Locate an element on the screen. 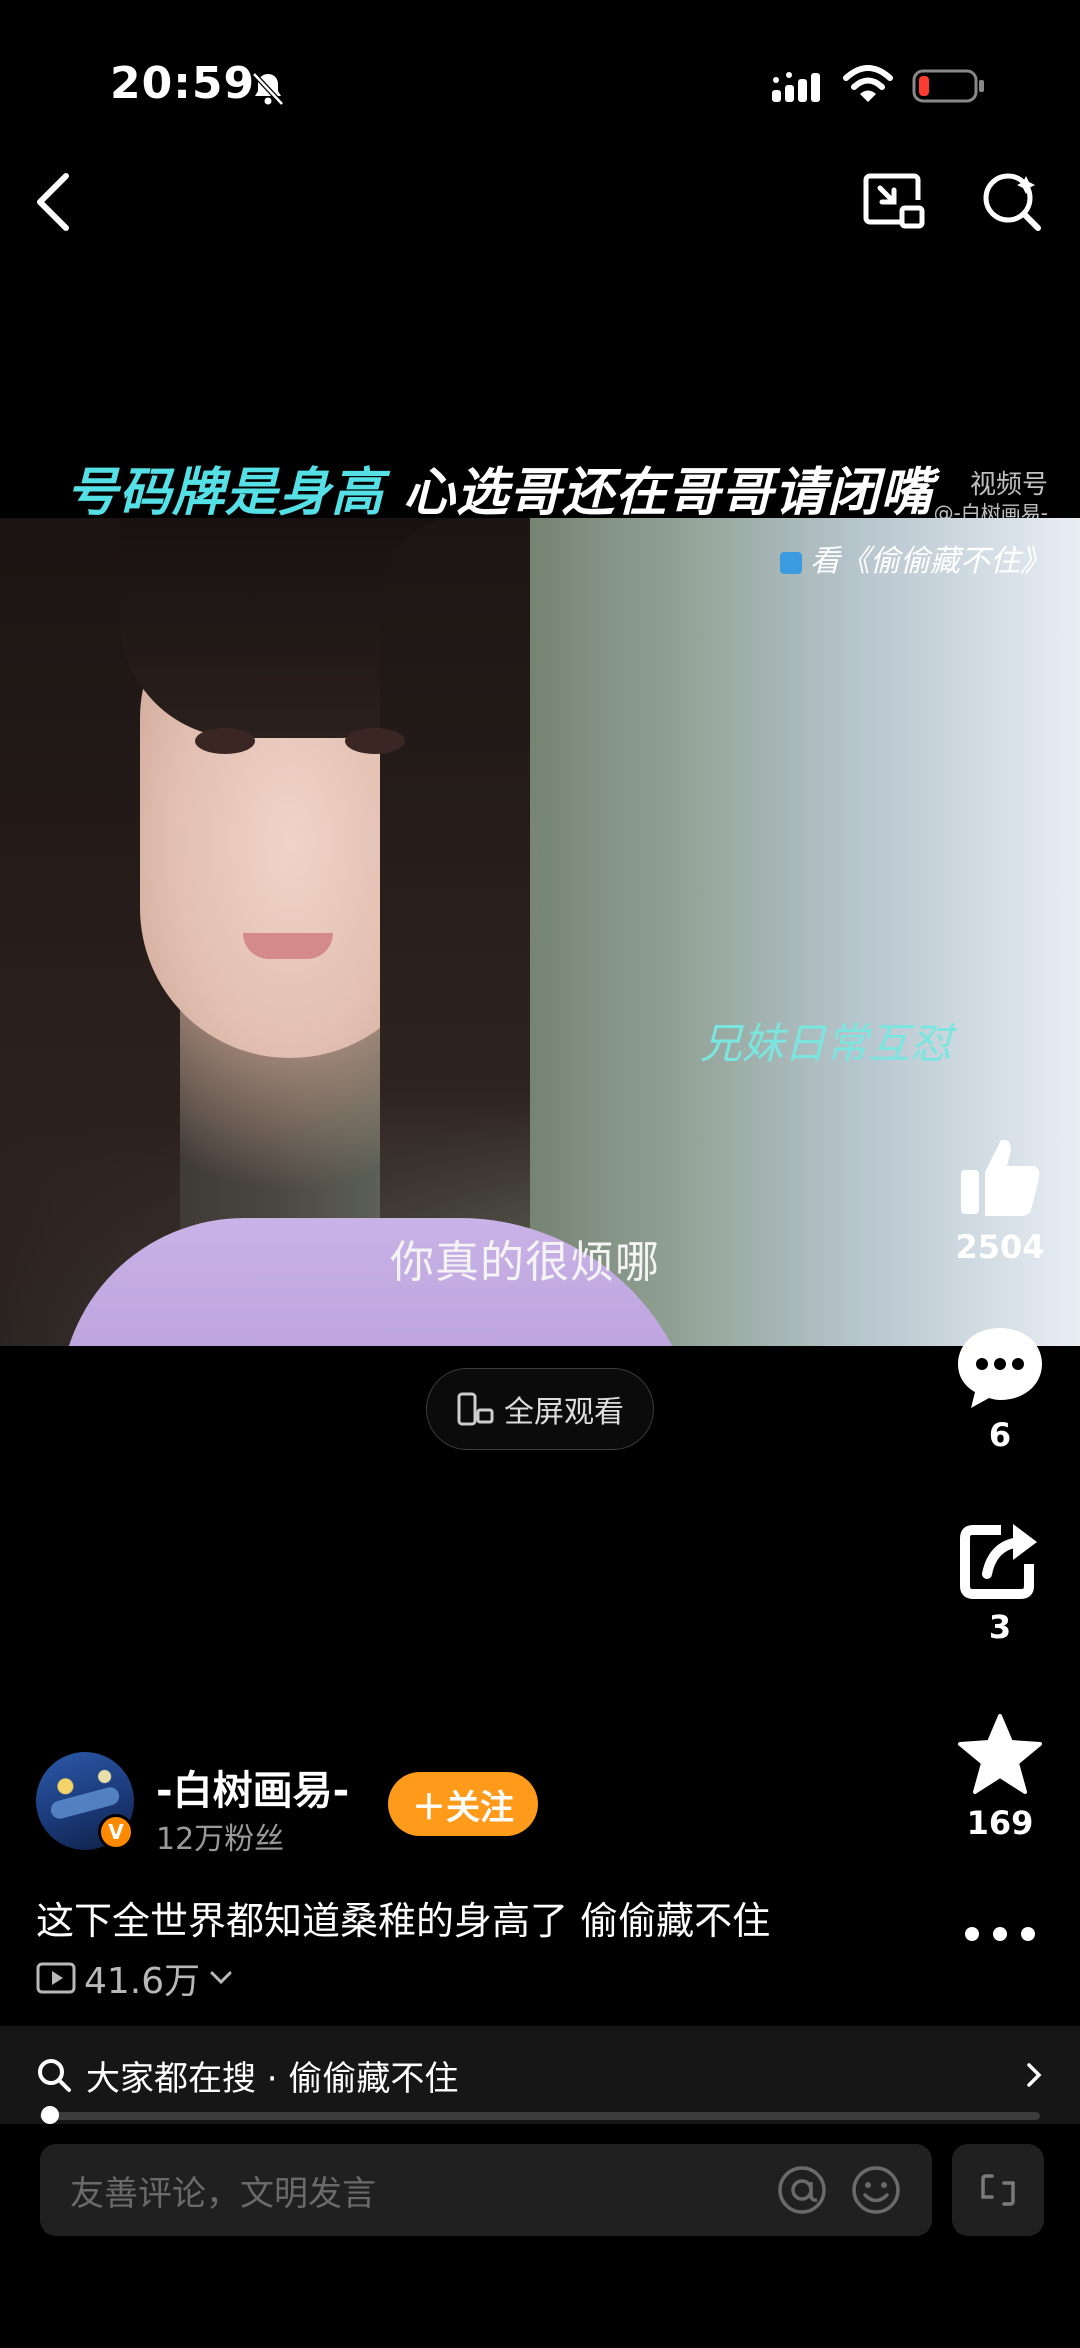  video-caption-white: 你真的很烦哪 is located at coordinates (525, 1262).